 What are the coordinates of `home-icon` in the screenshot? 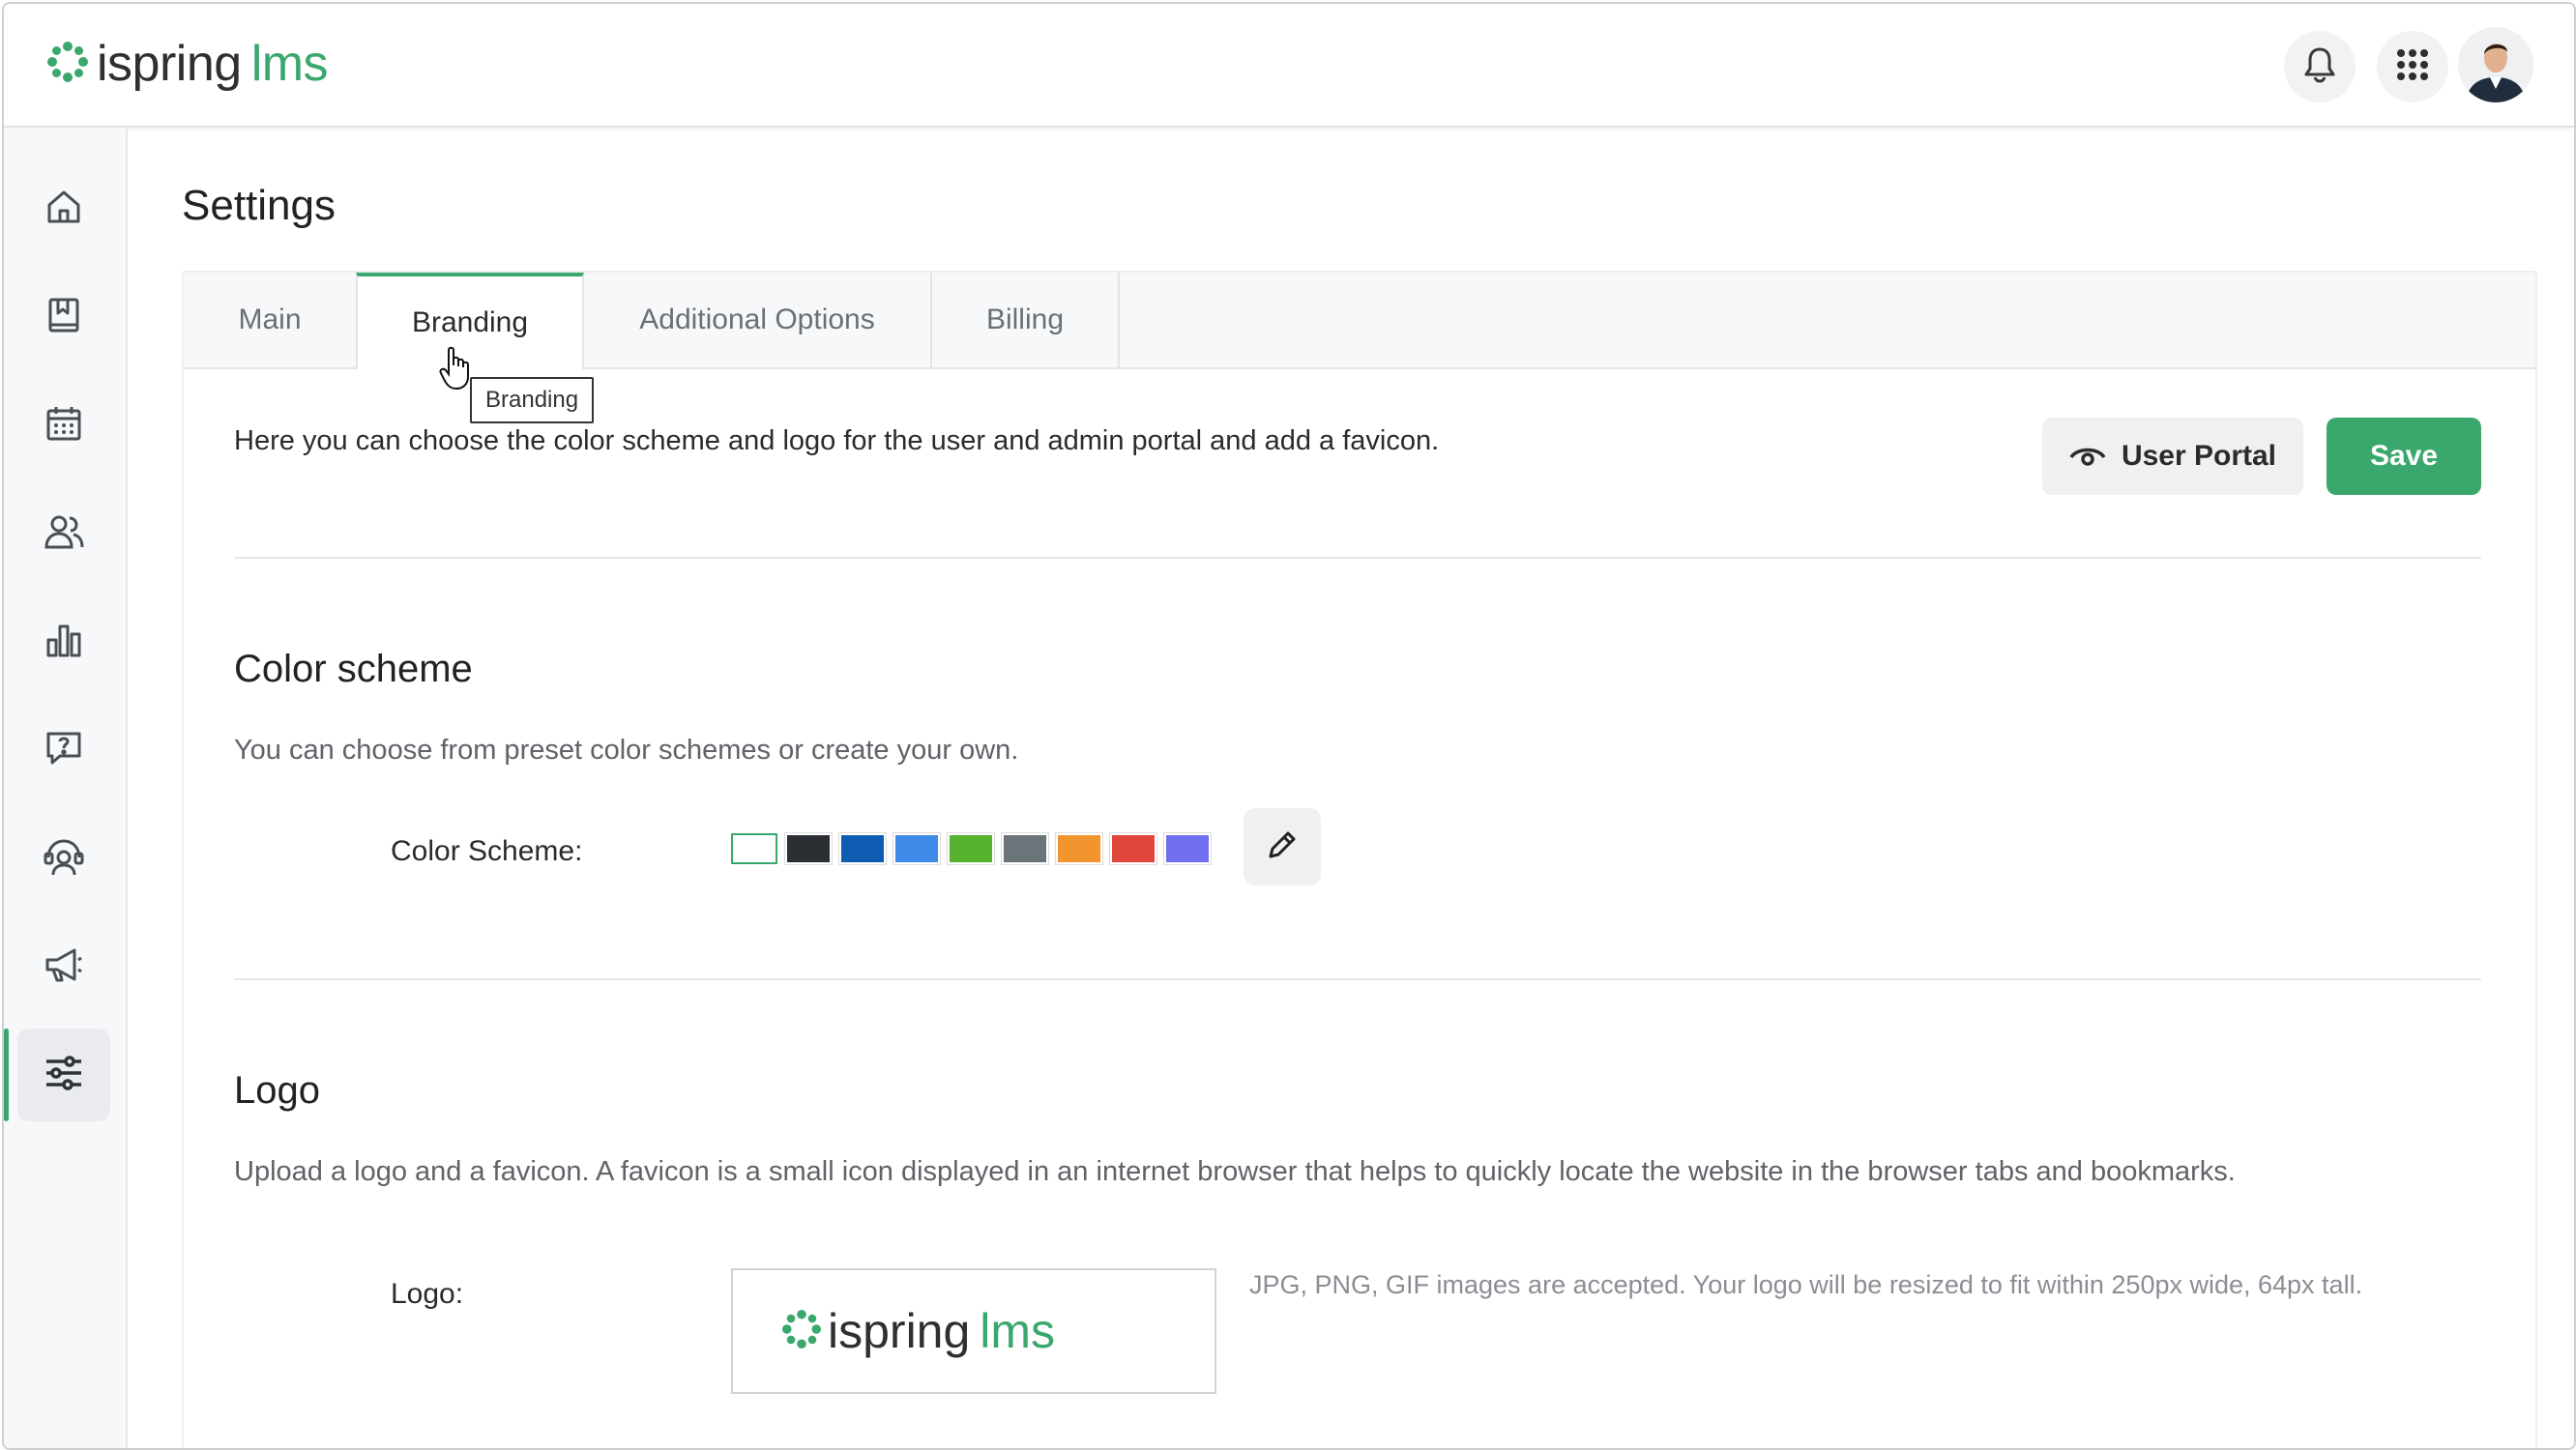 It's located at (63, 210).